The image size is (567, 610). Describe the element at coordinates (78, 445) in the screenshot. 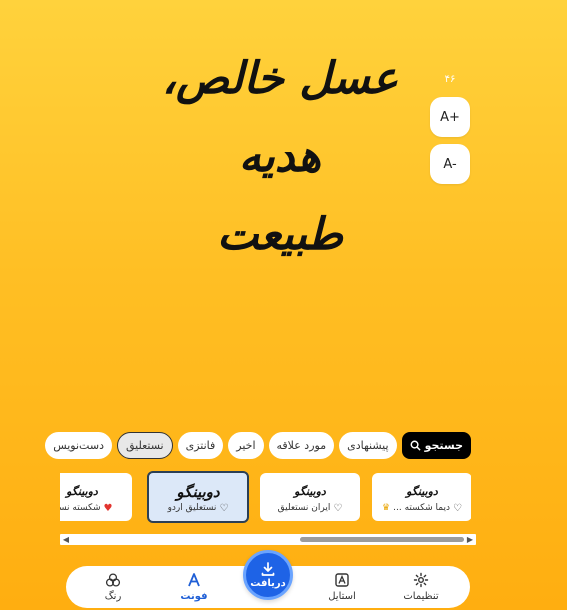

I see `chip-handwritten: دست‌نویس` at that location.